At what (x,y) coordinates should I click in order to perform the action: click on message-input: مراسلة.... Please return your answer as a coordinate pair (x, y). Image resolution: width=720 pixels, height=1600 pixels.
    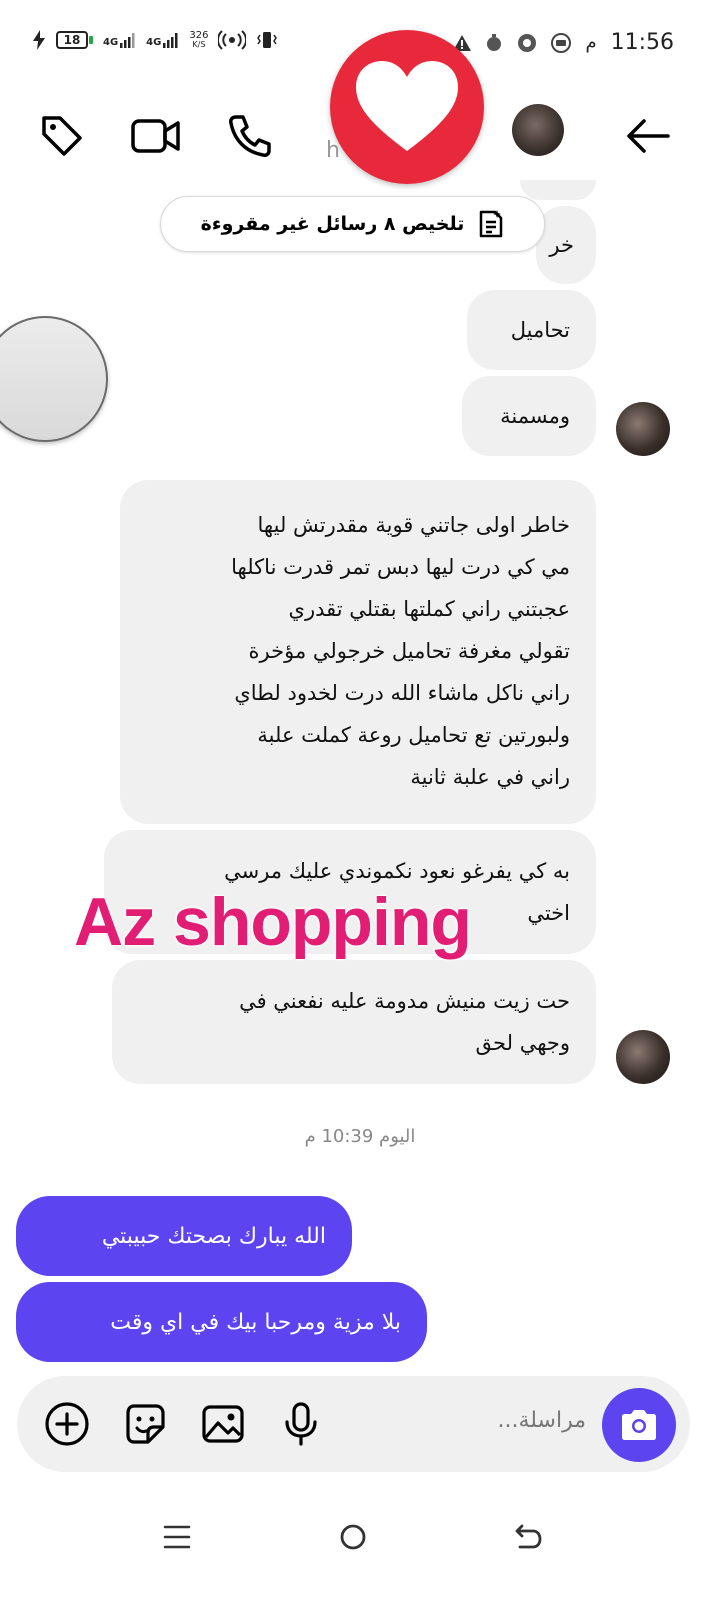
    Looking at the image, I should click on (541, 1420).